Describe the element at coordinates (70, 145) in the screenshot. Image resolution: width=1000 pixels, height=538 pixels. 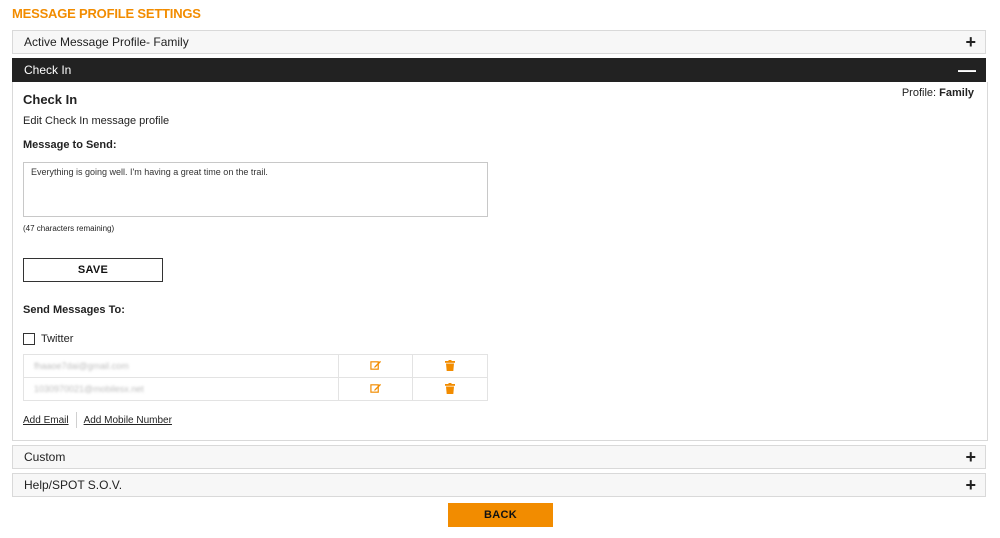
I see `message-label: Message to Send:` at that location.